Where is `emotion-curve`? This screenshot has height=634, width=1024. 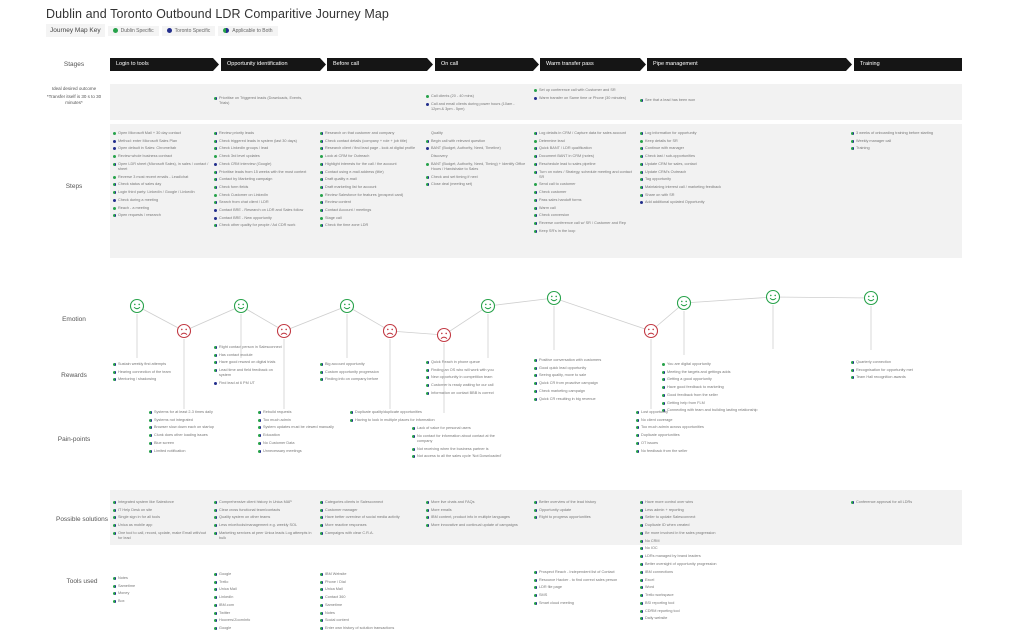 emotion-curve is located at coordinates (504, 351).